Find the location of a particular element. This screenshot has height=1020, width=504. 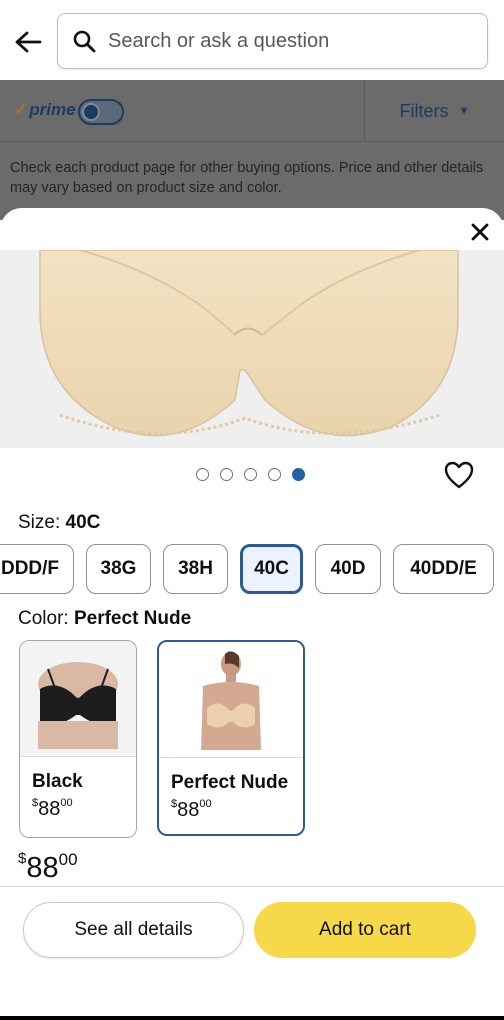

color-label-text: Color: is located at coordinates (43, 618).